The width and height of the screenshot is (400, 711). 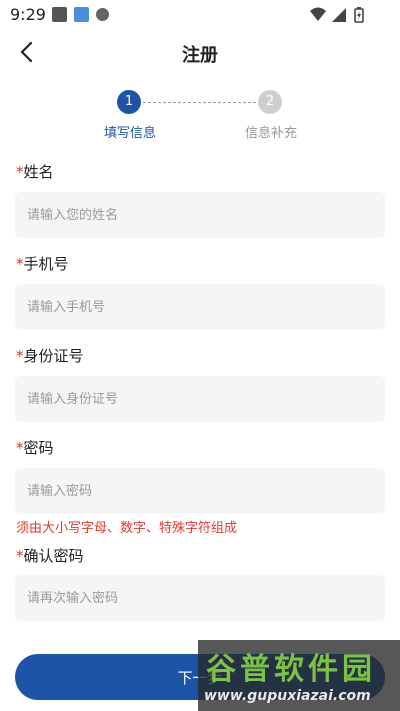 I want to click on phone-label-text: 手机号, so click(x=46, y=264).